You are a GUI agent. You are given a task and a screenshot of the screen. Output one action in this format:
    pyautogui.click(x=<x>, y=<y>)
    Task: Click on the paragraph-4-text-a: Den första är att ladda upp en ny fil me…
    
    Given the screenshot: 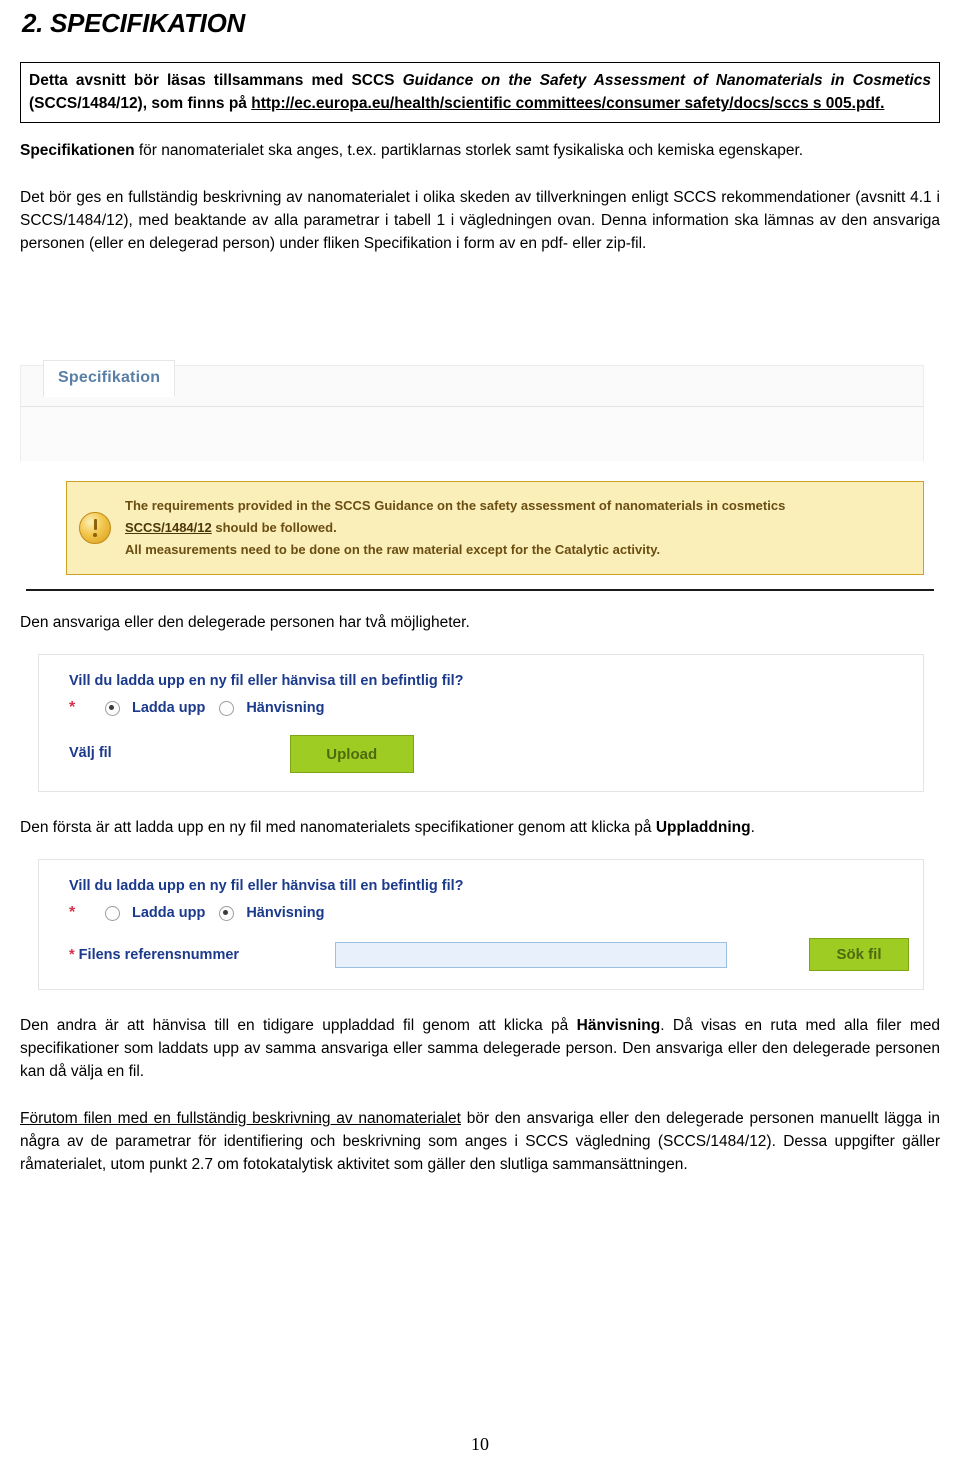 What is the action you would take?
    pyautogui.click(x=338, y=827)
    